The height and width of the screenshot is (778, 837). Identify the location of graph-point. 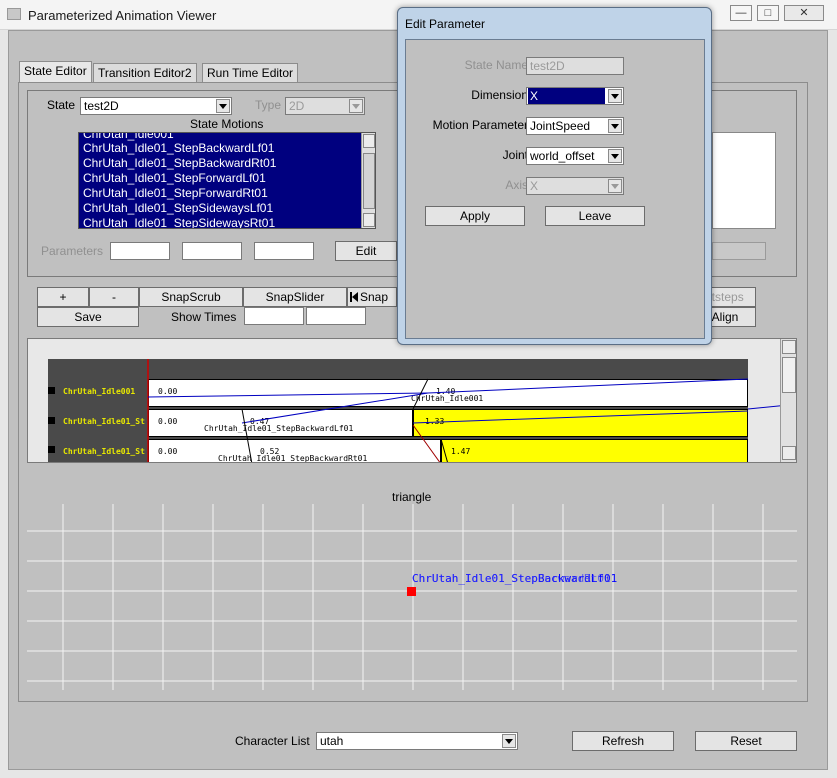
(411, 591).